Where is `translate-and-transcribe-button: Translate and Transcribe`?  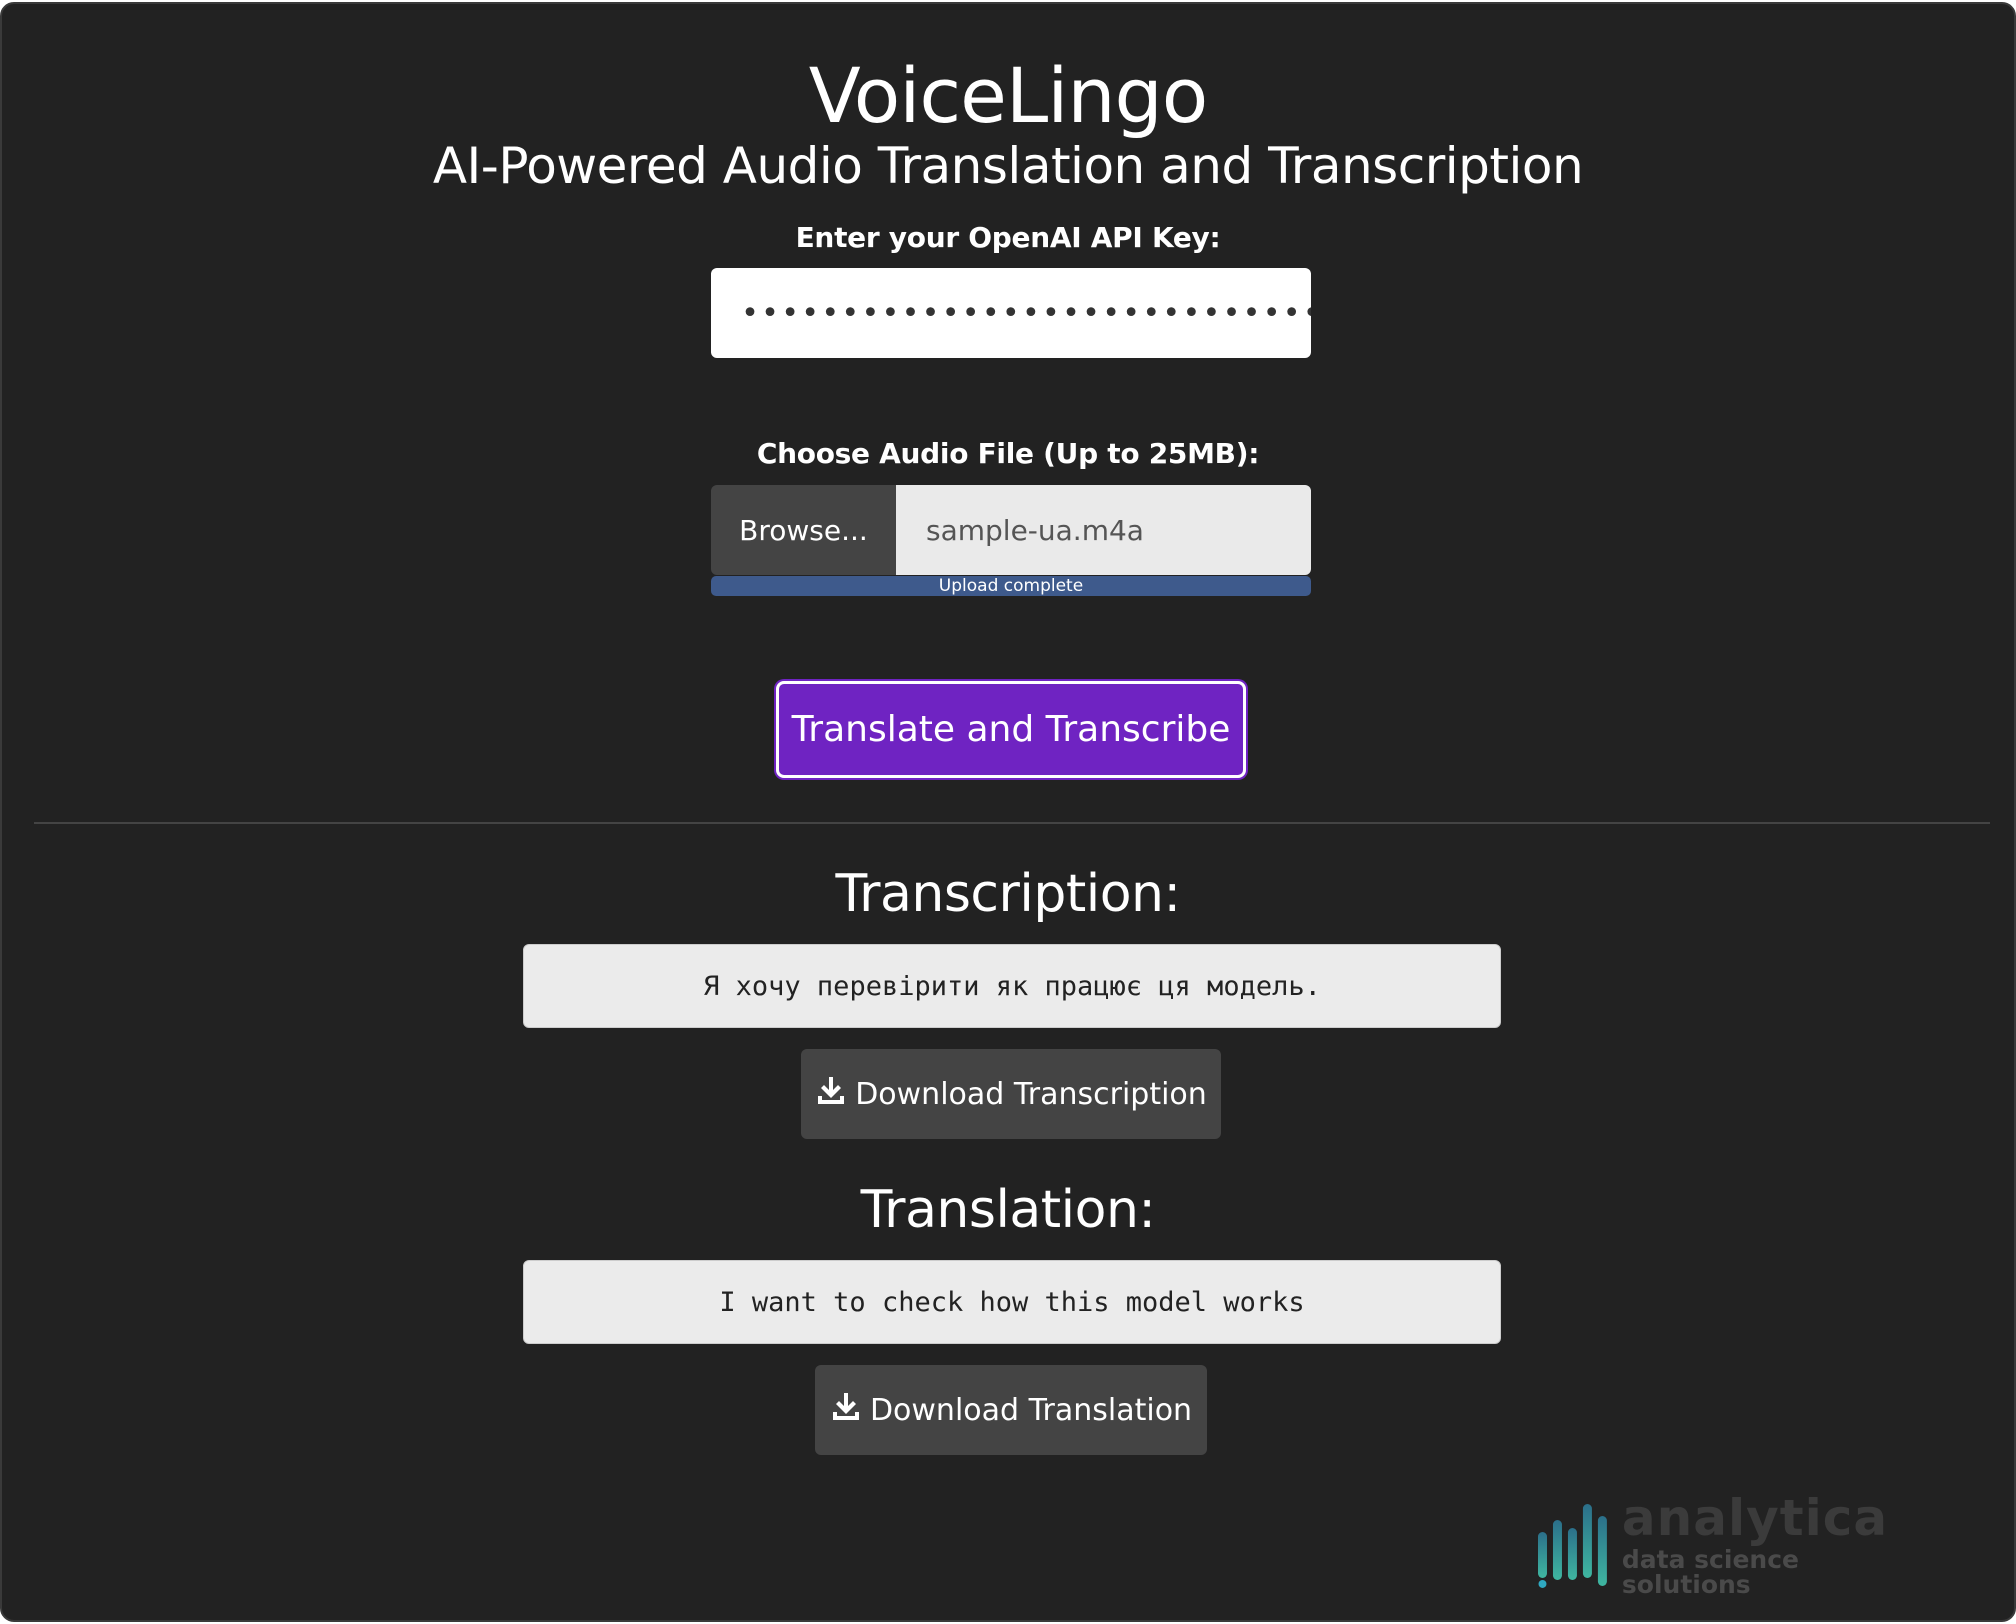
translate-and-transcribe-button: Translate and Transcribe is located at coordinates (1011, 729).